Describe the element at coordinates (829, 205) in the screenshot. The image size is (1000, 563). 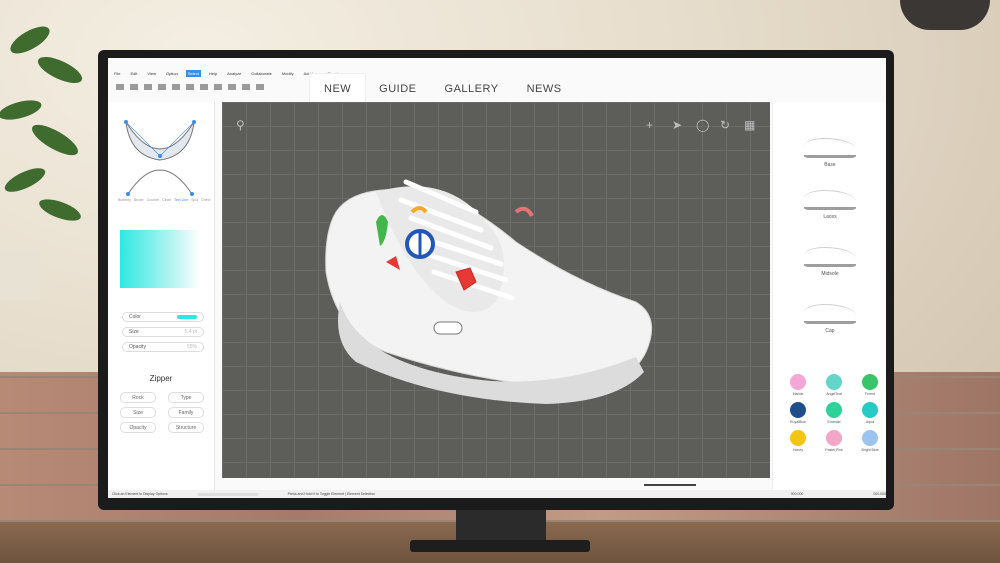
I see `part-laces: Laces` at that location.